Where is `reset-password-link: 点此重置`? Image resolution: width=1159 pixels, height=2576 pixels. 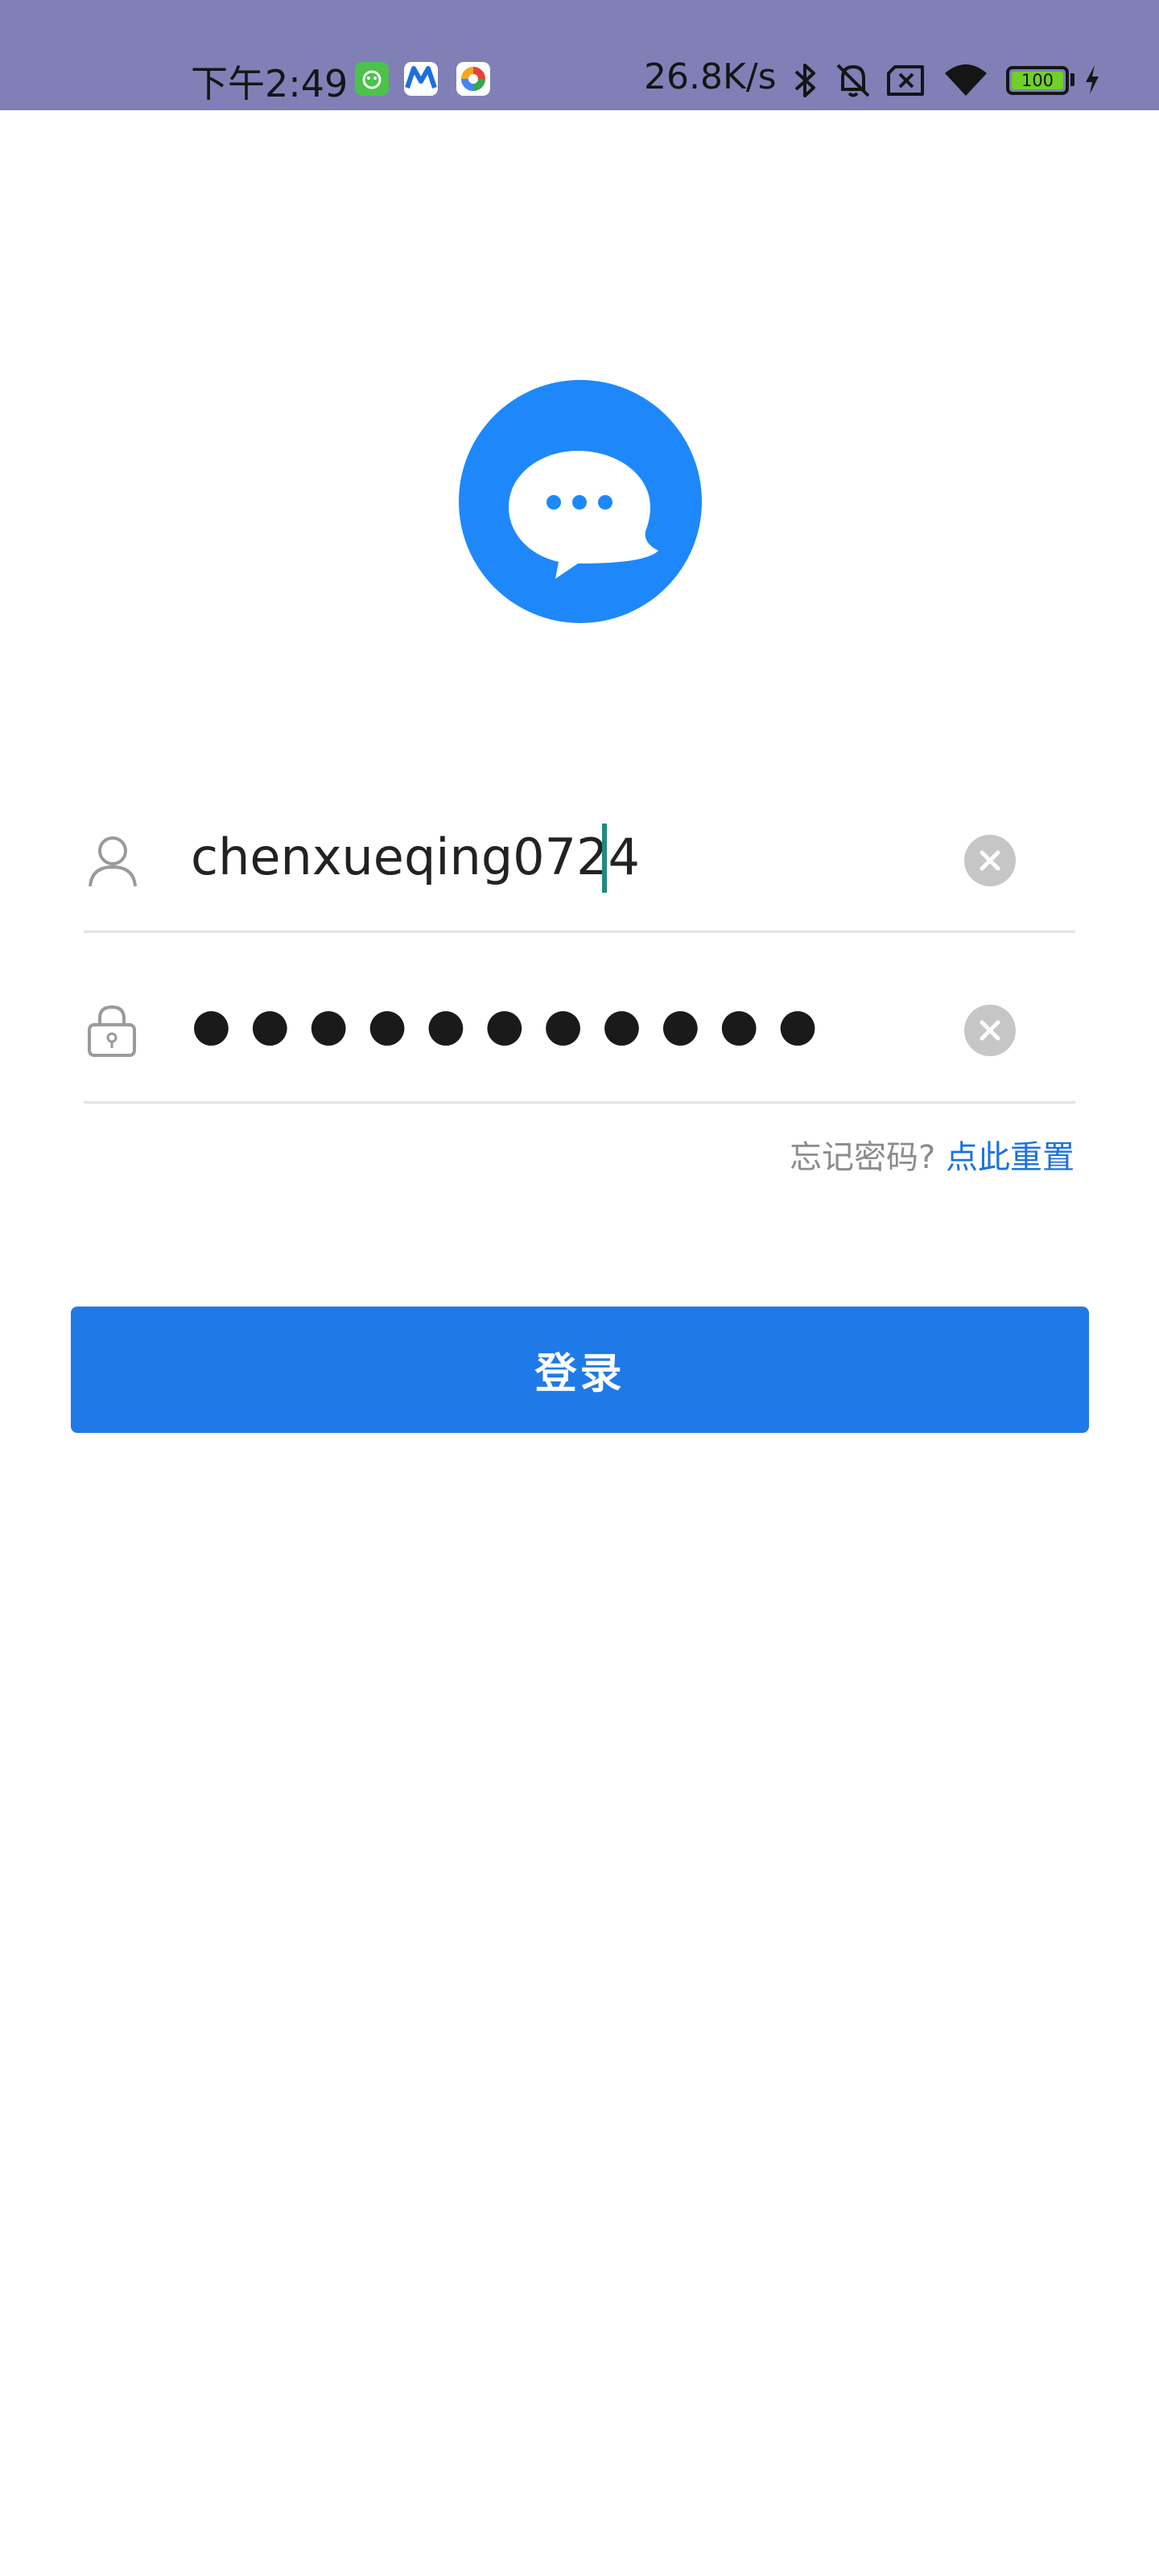 reset-password-link: 点此重置 is located at coordinates (1010, 1157).